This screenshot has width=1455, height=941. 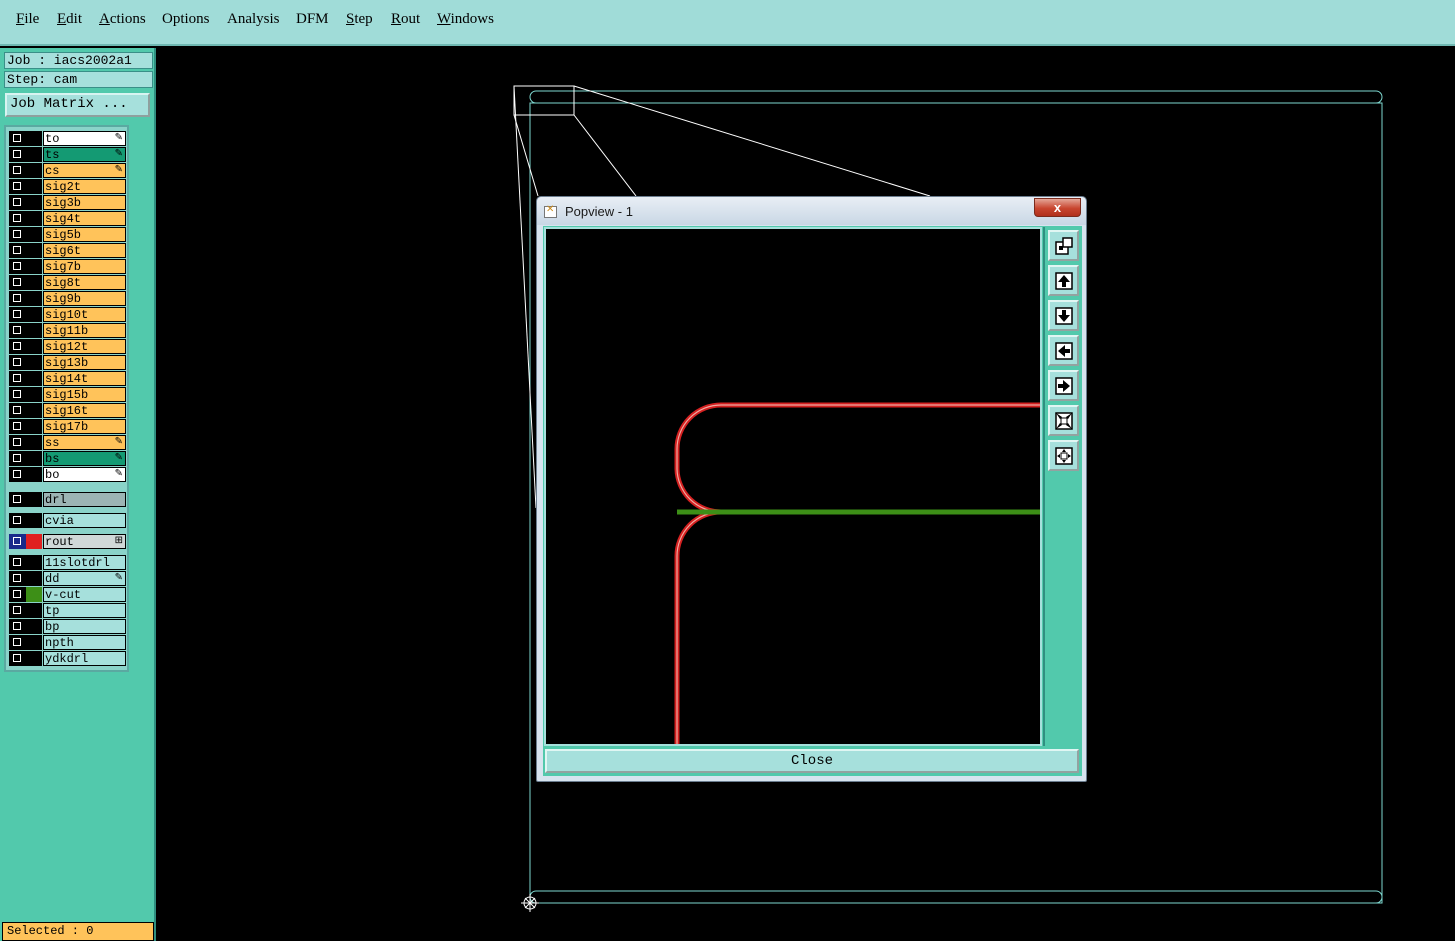 I want to click on layer-row-ydkdrl: ydkdrl, so click(x=67, y=658).